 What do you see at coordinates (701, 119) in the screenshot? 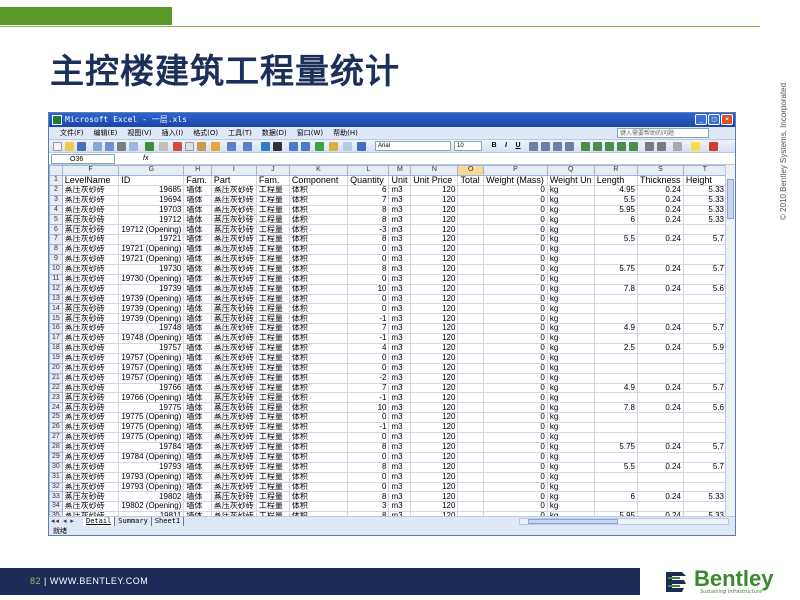
I see `minimize-button: _` at bounding box center [701, 119].